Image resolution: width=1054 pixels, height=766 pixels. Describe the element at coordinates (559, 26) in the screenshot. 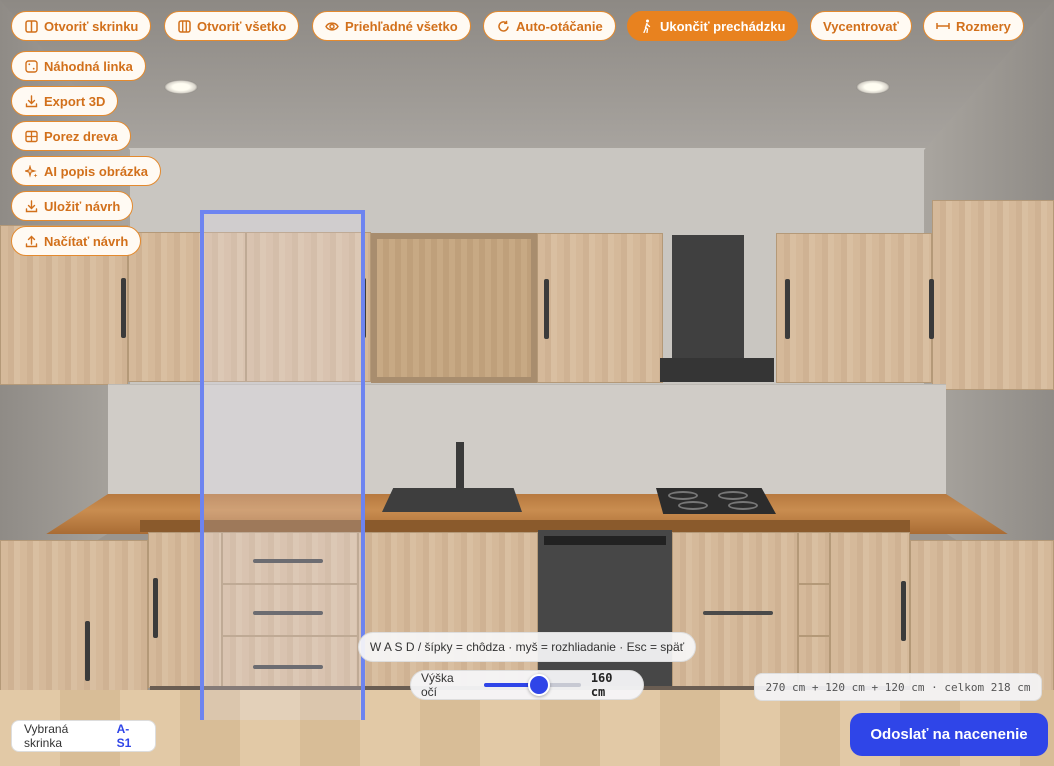

I see `auto-rotate-label: Auto-otáčanie` at that location.